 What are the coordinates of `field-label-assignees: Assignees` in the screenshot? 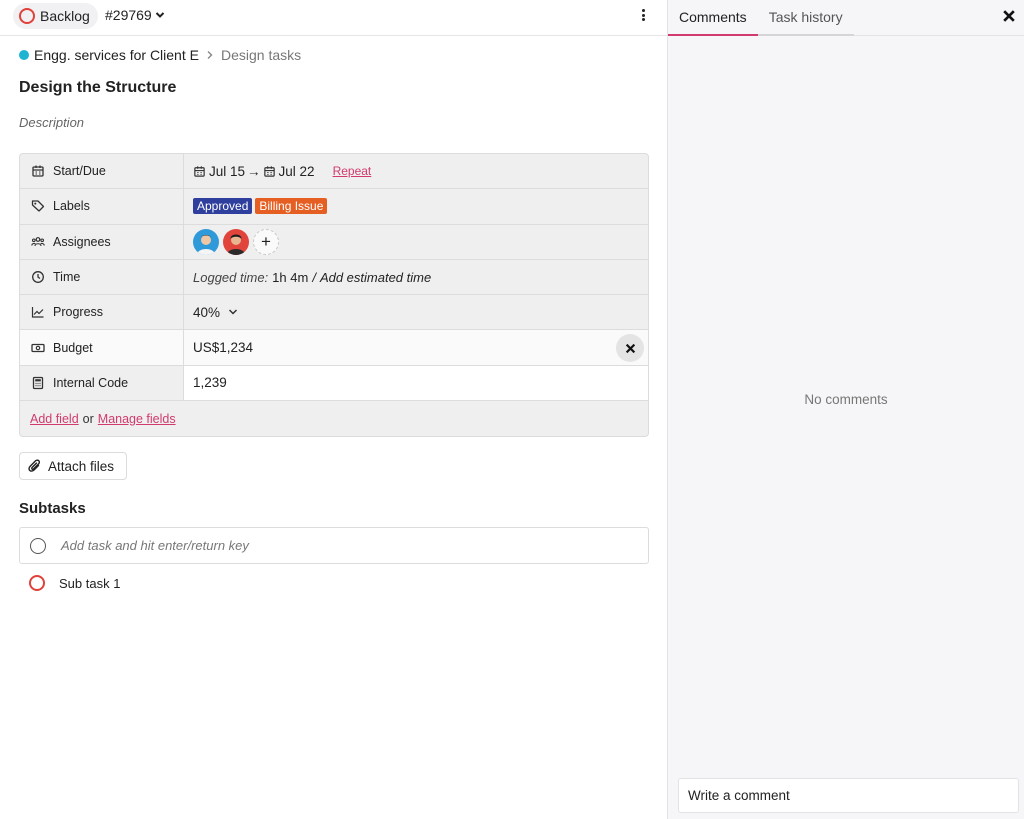 It's located at (102, 241).